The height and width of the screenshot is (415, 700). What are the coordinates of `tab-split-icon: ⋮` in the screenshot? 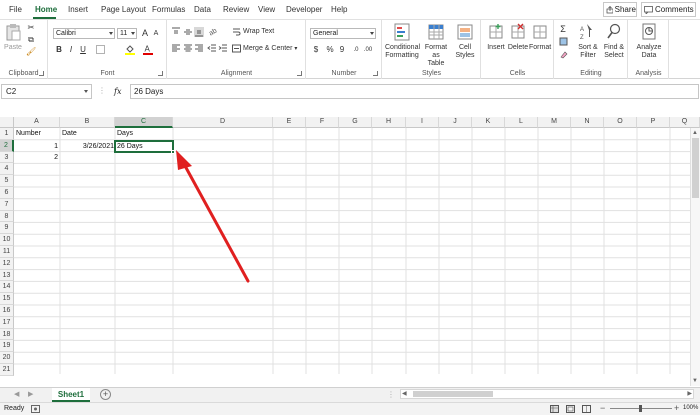 It's located at (391, 394).